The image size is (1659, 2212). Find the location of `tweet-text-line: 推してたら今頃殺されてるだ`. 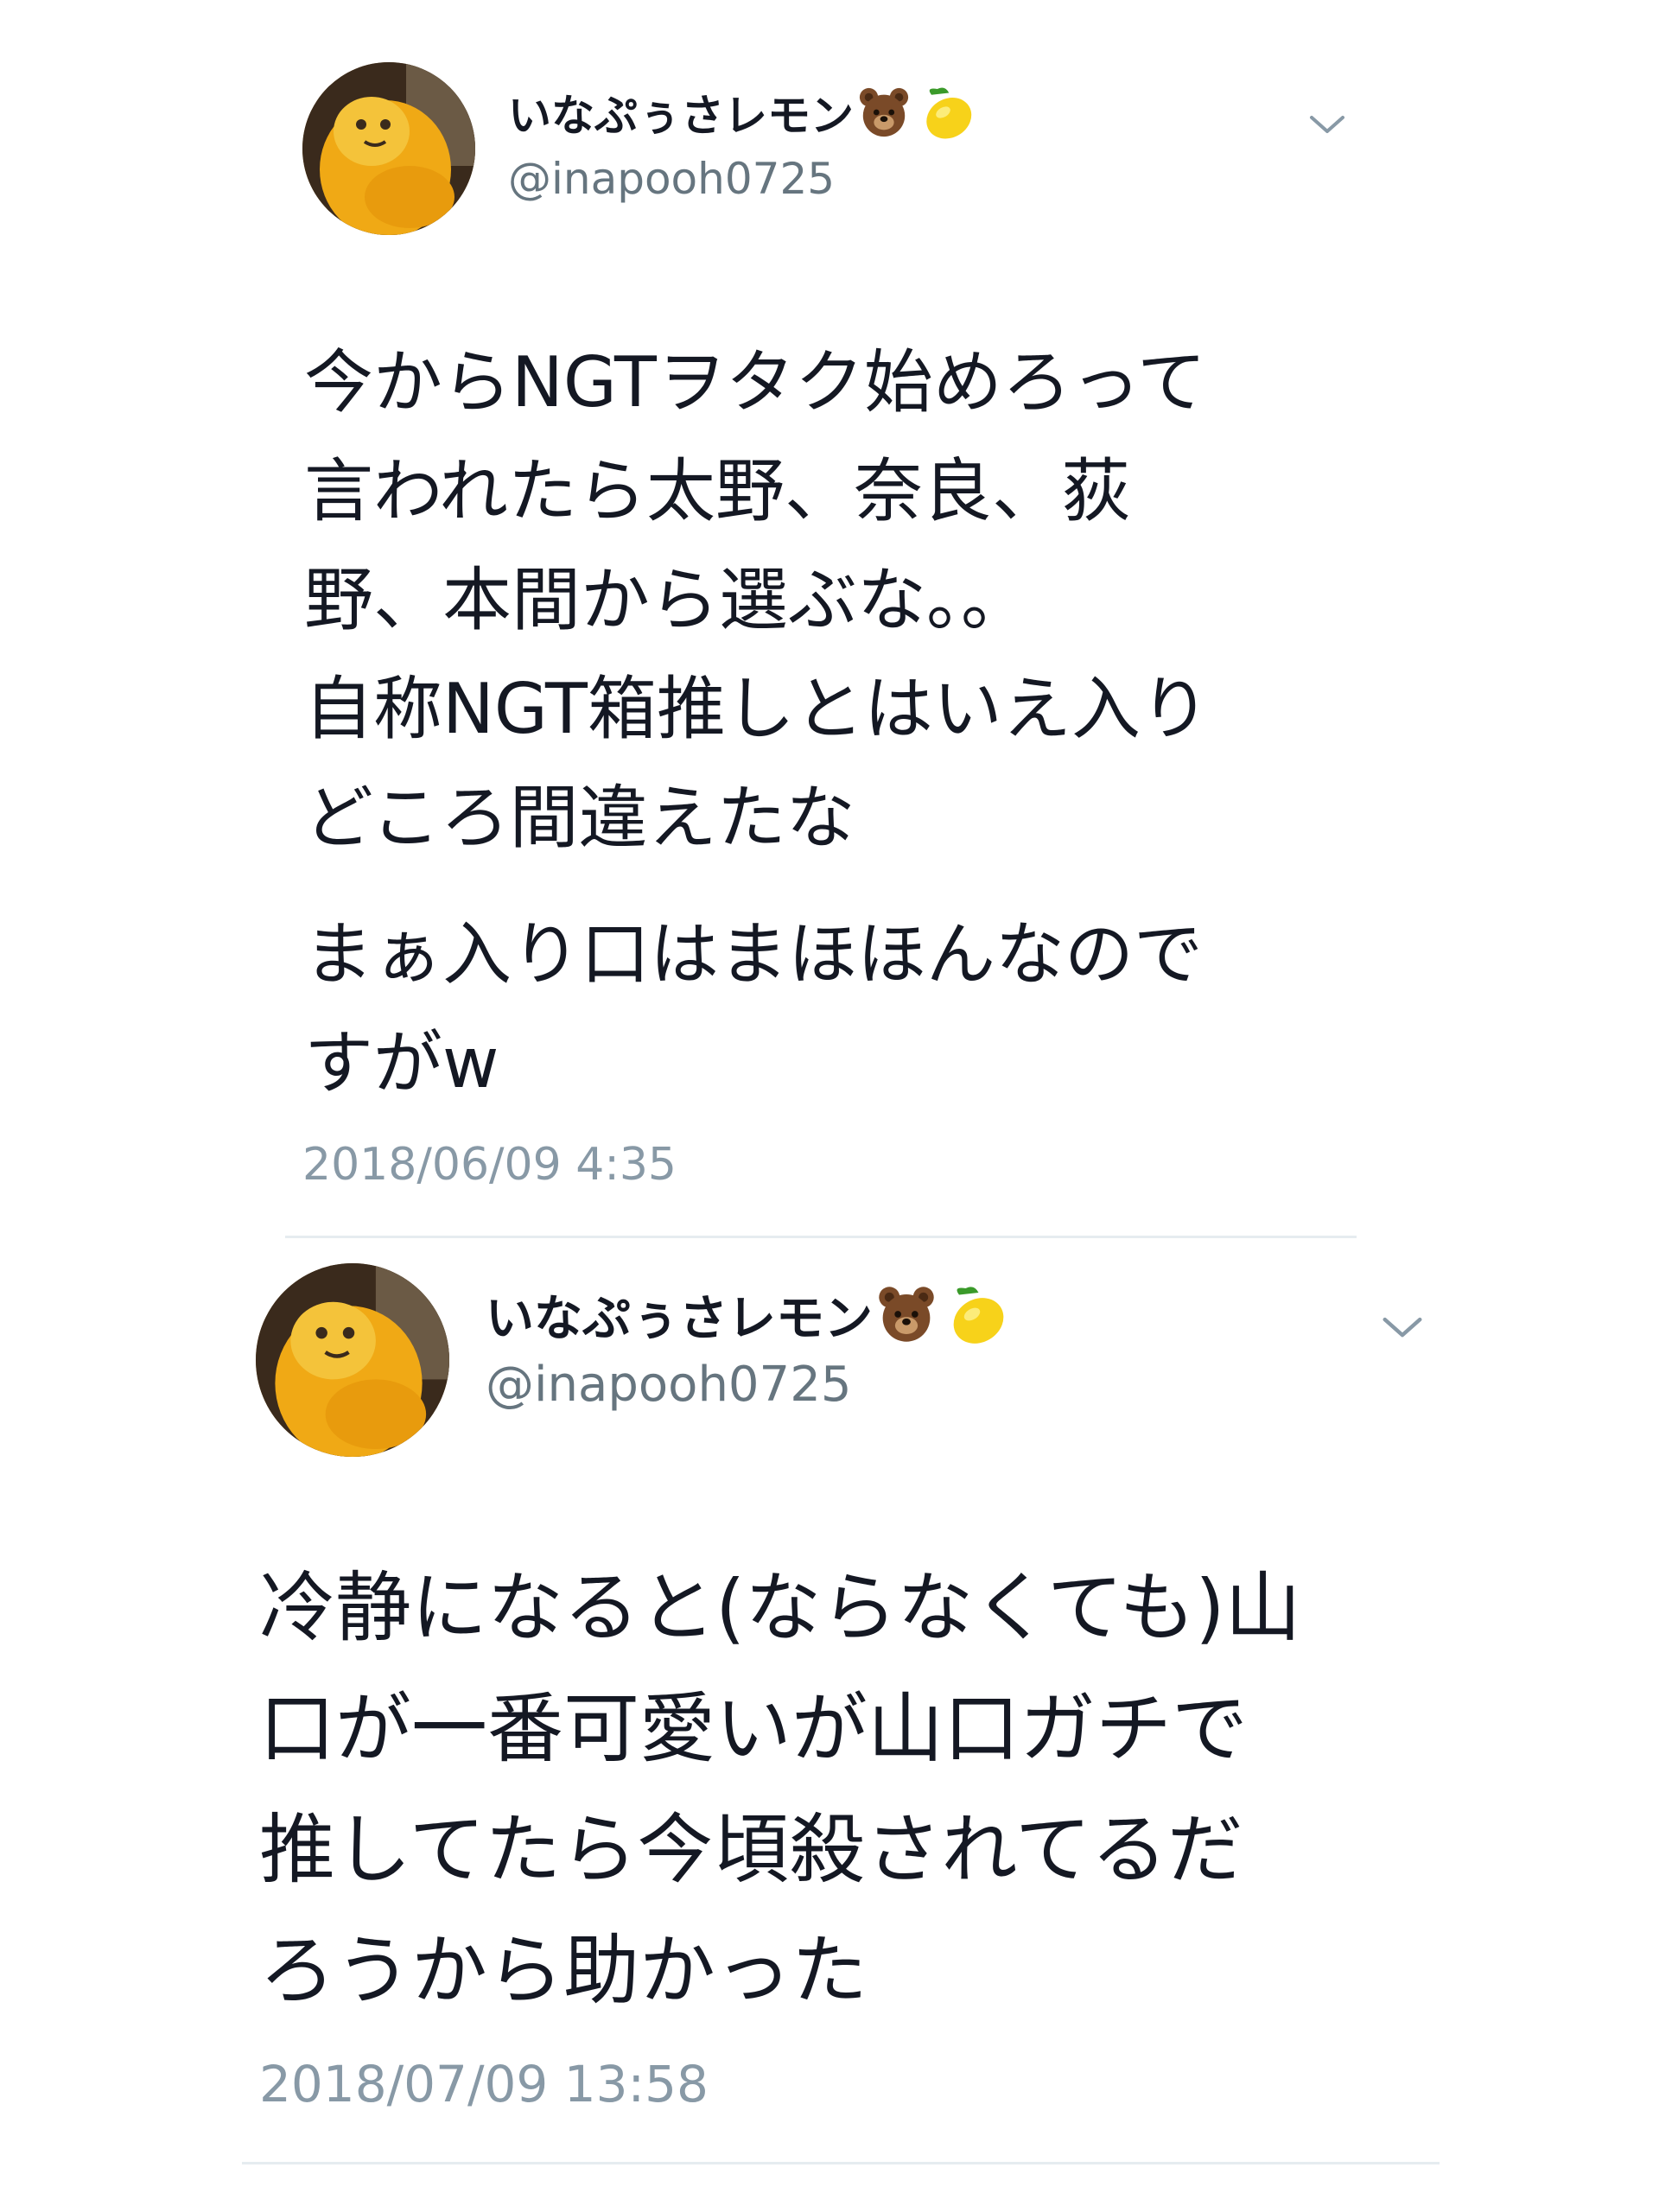

tweet-text-line: 推してたら今頃殺されてるだ is located at coordinates (751, 1849).